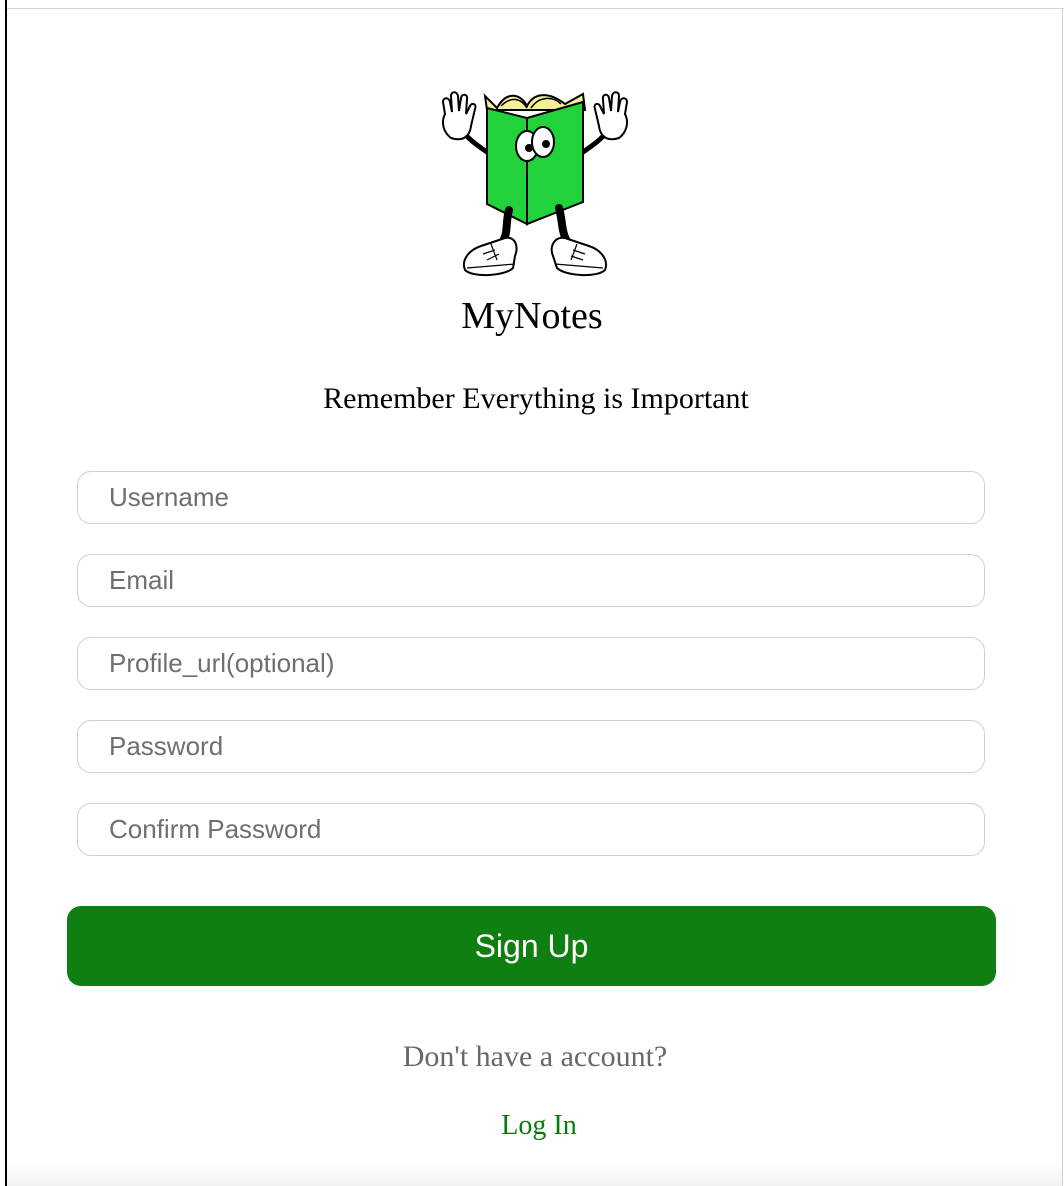 The image size is (1064, 1186). Describe the element at coordinates (532, 1126) in the screenshot. I see `log-in-link: Log In` at that location.